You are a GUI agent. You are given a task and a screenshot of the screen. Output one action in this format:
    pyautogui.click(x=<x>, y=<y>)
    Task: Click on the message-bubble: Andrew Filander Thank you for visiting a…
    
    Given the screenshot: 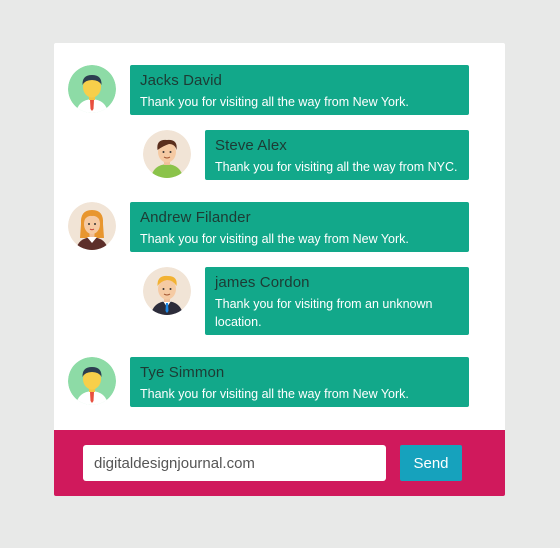 What is the action you would take?
    pyautogui.click(x=299, y=227)
    